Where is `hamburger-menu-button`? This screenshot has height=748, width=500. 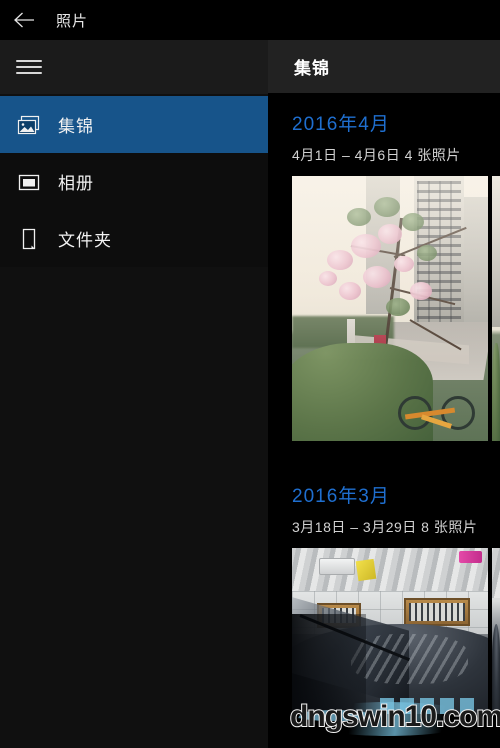
hamburger-menu-button is located at coordinates (29, 67).